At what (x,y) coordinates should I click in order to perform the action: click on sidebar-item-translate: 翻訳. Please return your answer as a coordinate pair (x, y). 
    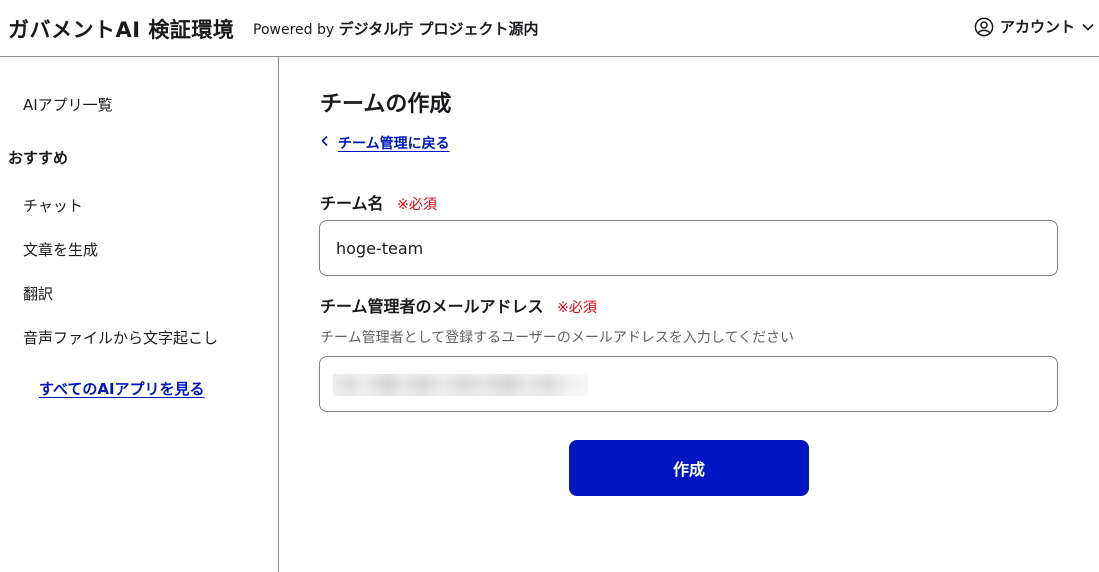
    Looking at the image, I should click on (38, 293).